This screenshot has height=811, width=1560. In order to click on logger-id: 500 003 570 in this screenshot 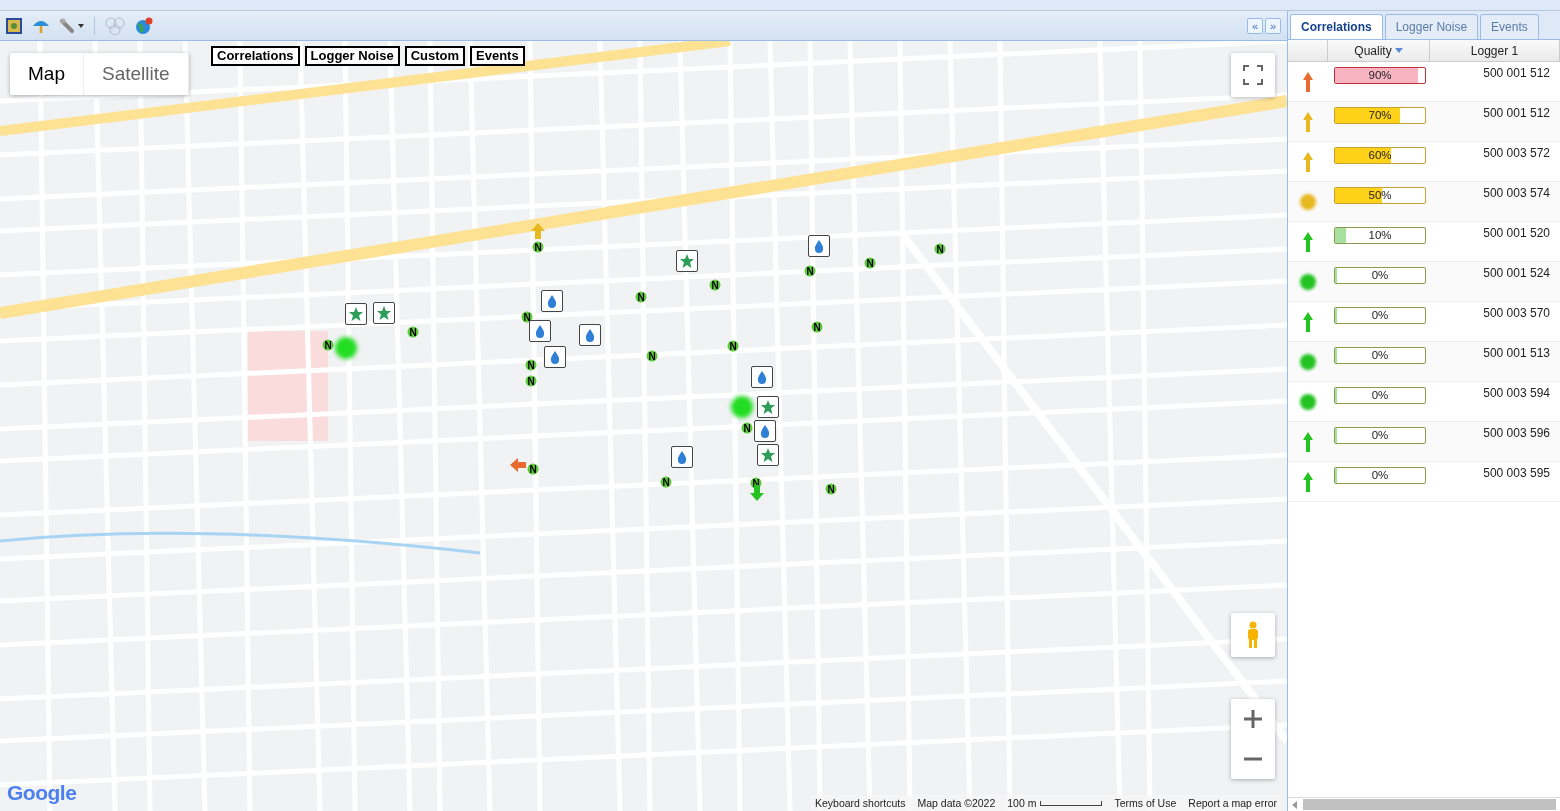, I will do `click(1516, 313)`.